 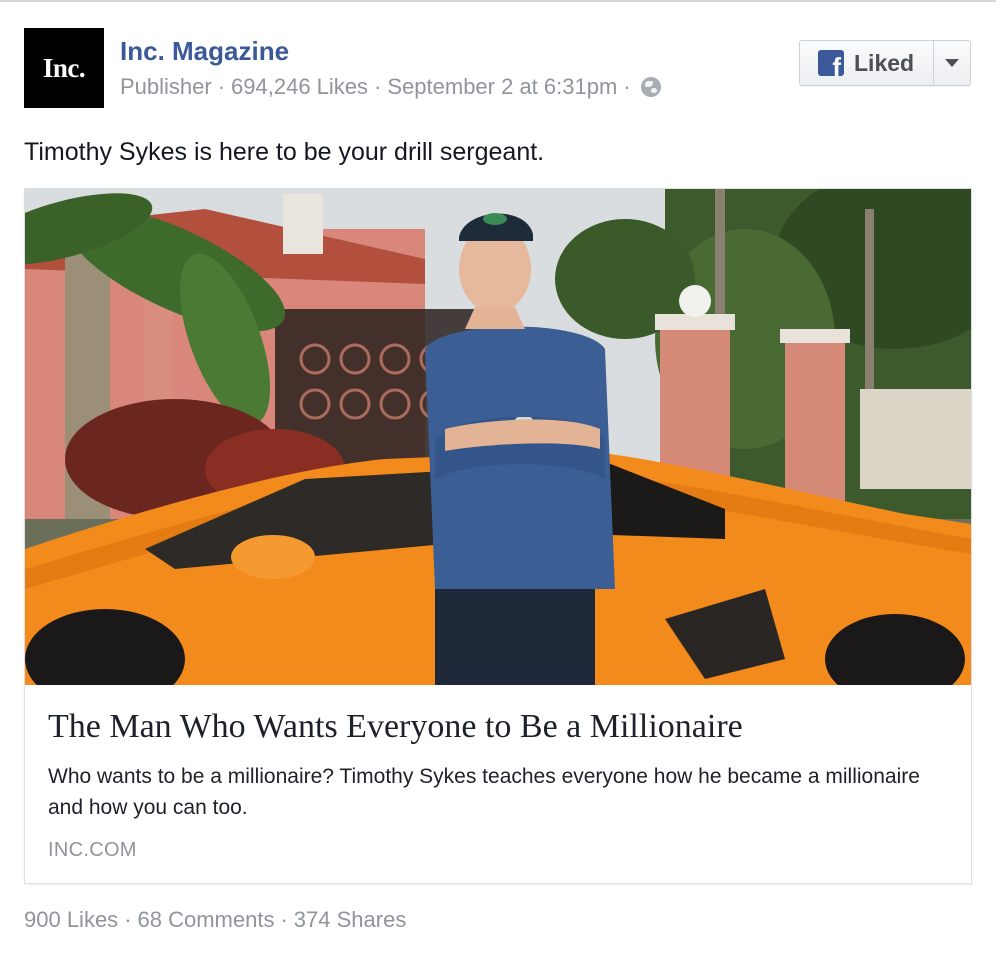 I want to click on facebook-logo-icon: f, so click(x=831, y=63).